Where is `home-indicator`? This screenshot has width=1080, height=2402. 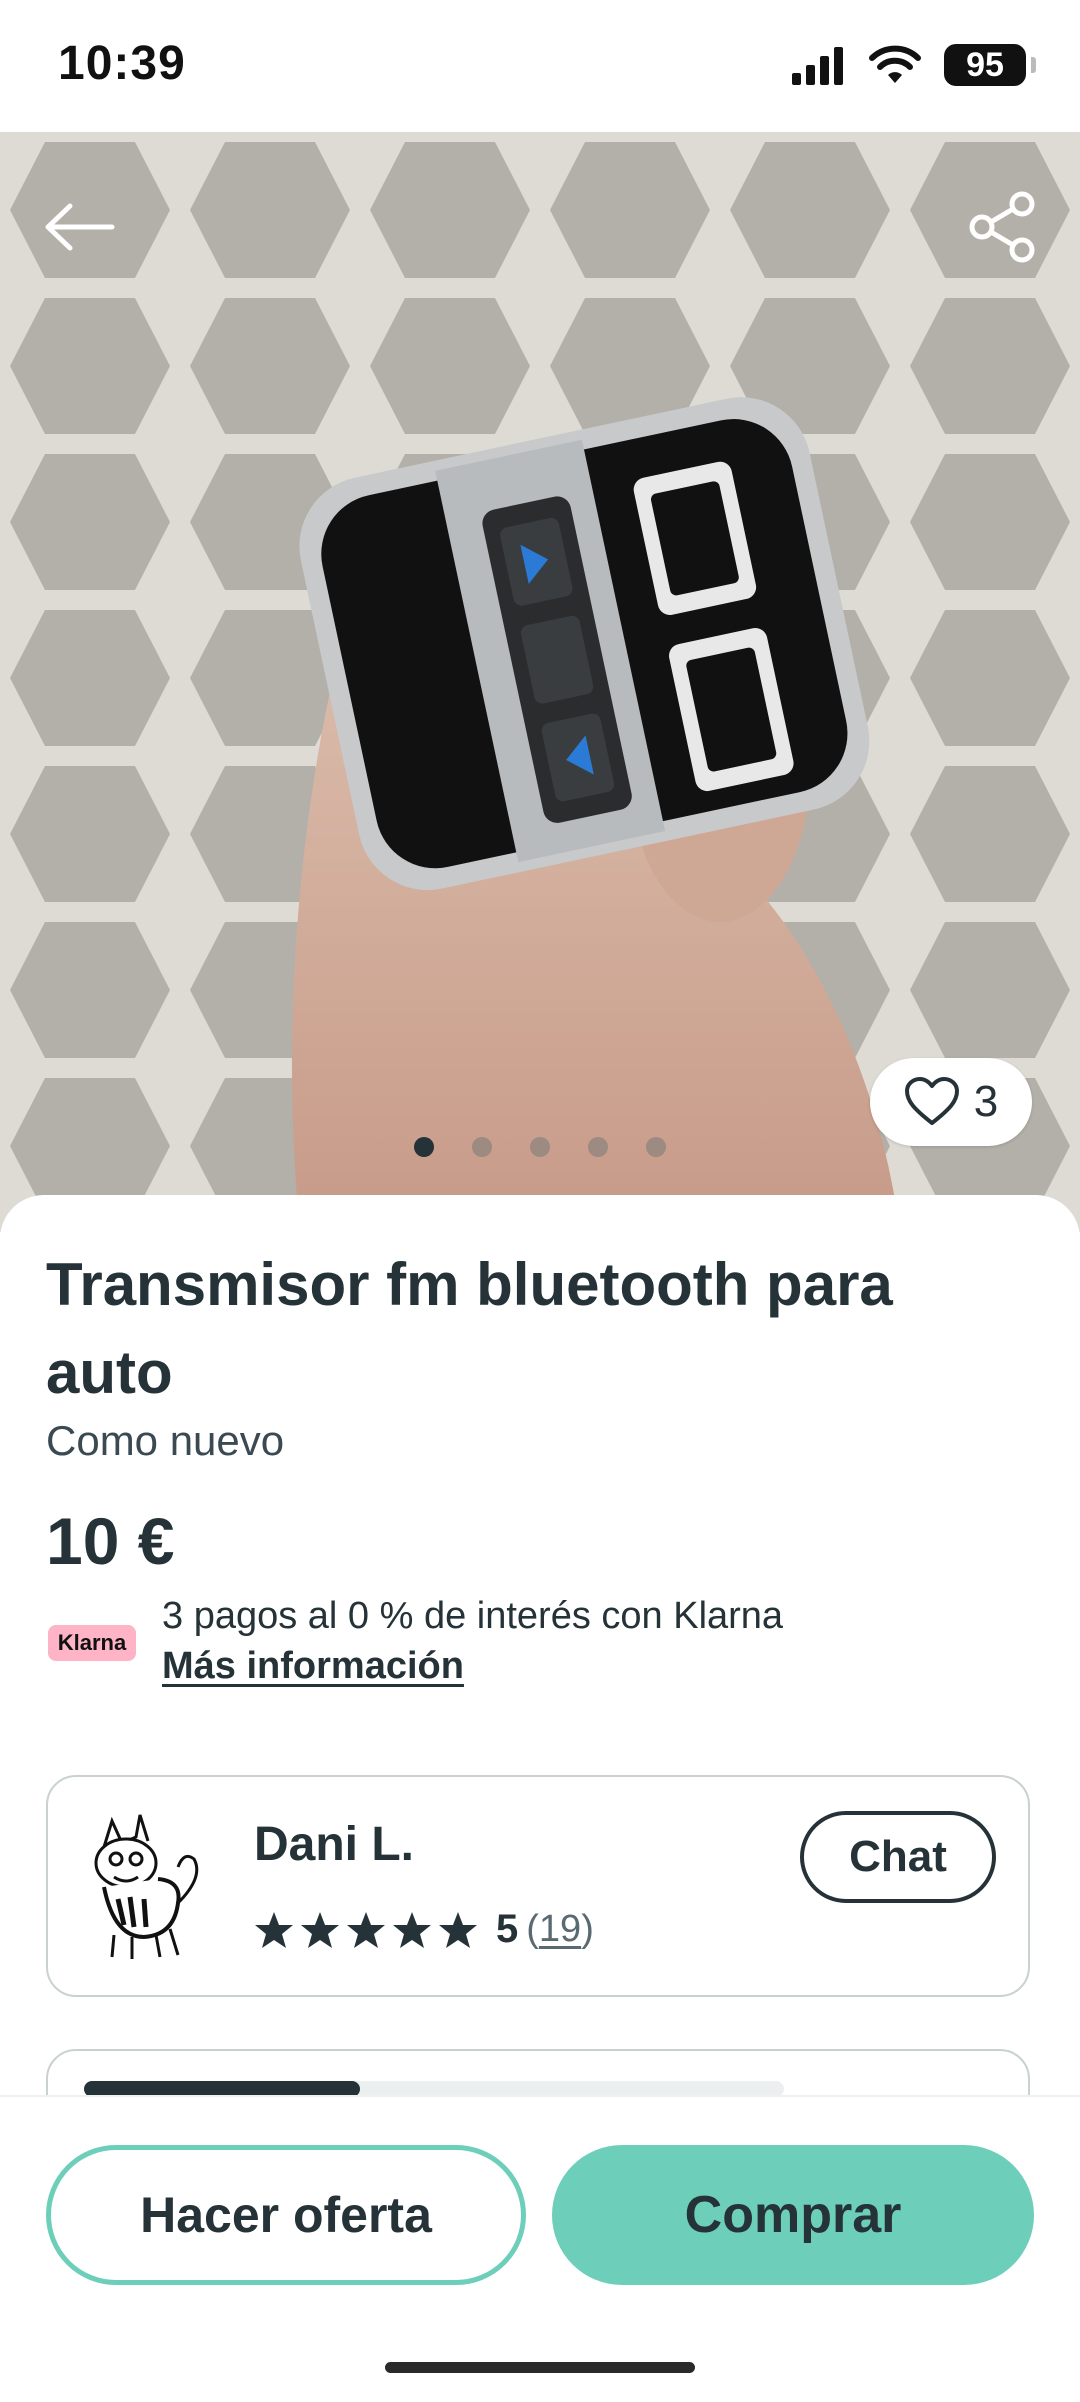
home-indicator is located at coordinates (540, 2367).